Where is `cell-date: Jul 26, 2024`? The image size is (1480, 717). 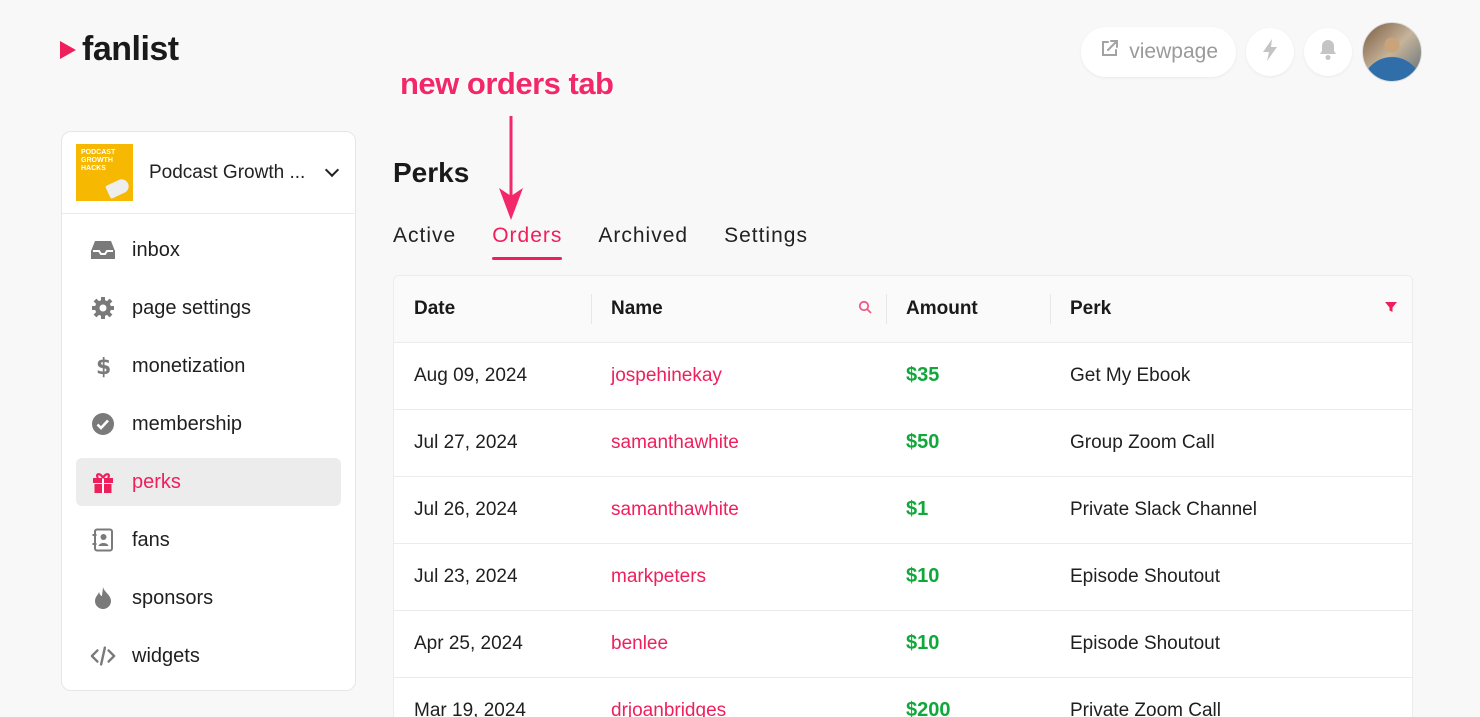 cell-date: Jul 26, 2024 is located at coordinates (466, 509).